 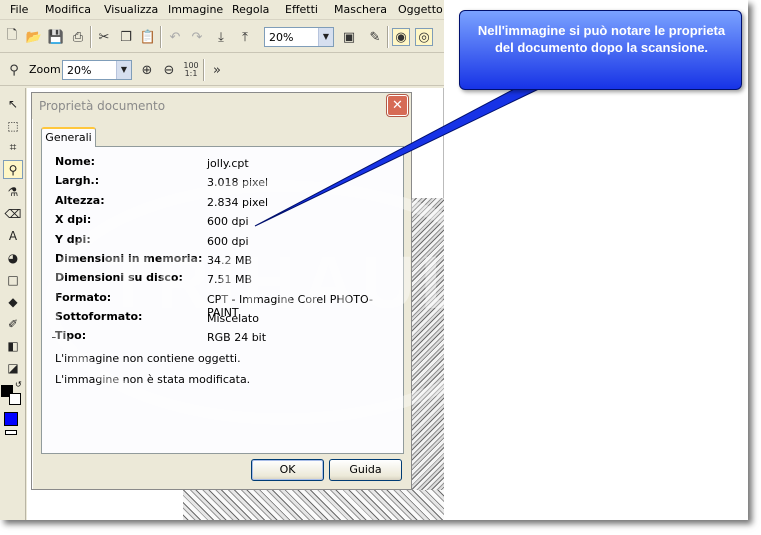 I want to click on import-icon: ⤓, so click(x=221, y=37).